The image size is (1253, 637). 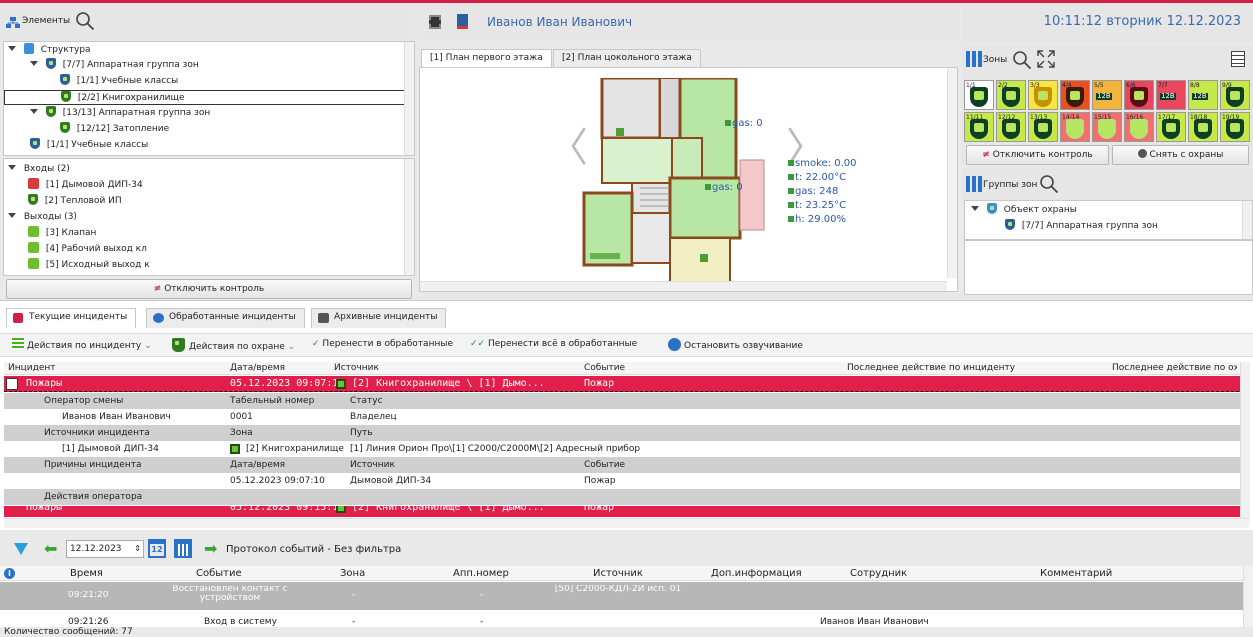 I want to click on group-item-object: Объект охраны, so click(x=1108, y=210).